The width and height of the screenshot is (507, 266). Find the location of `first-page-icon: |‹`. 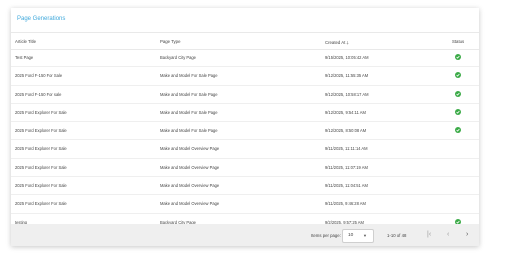

first-page-icon: |‹ is located at coordinates (429, 235).